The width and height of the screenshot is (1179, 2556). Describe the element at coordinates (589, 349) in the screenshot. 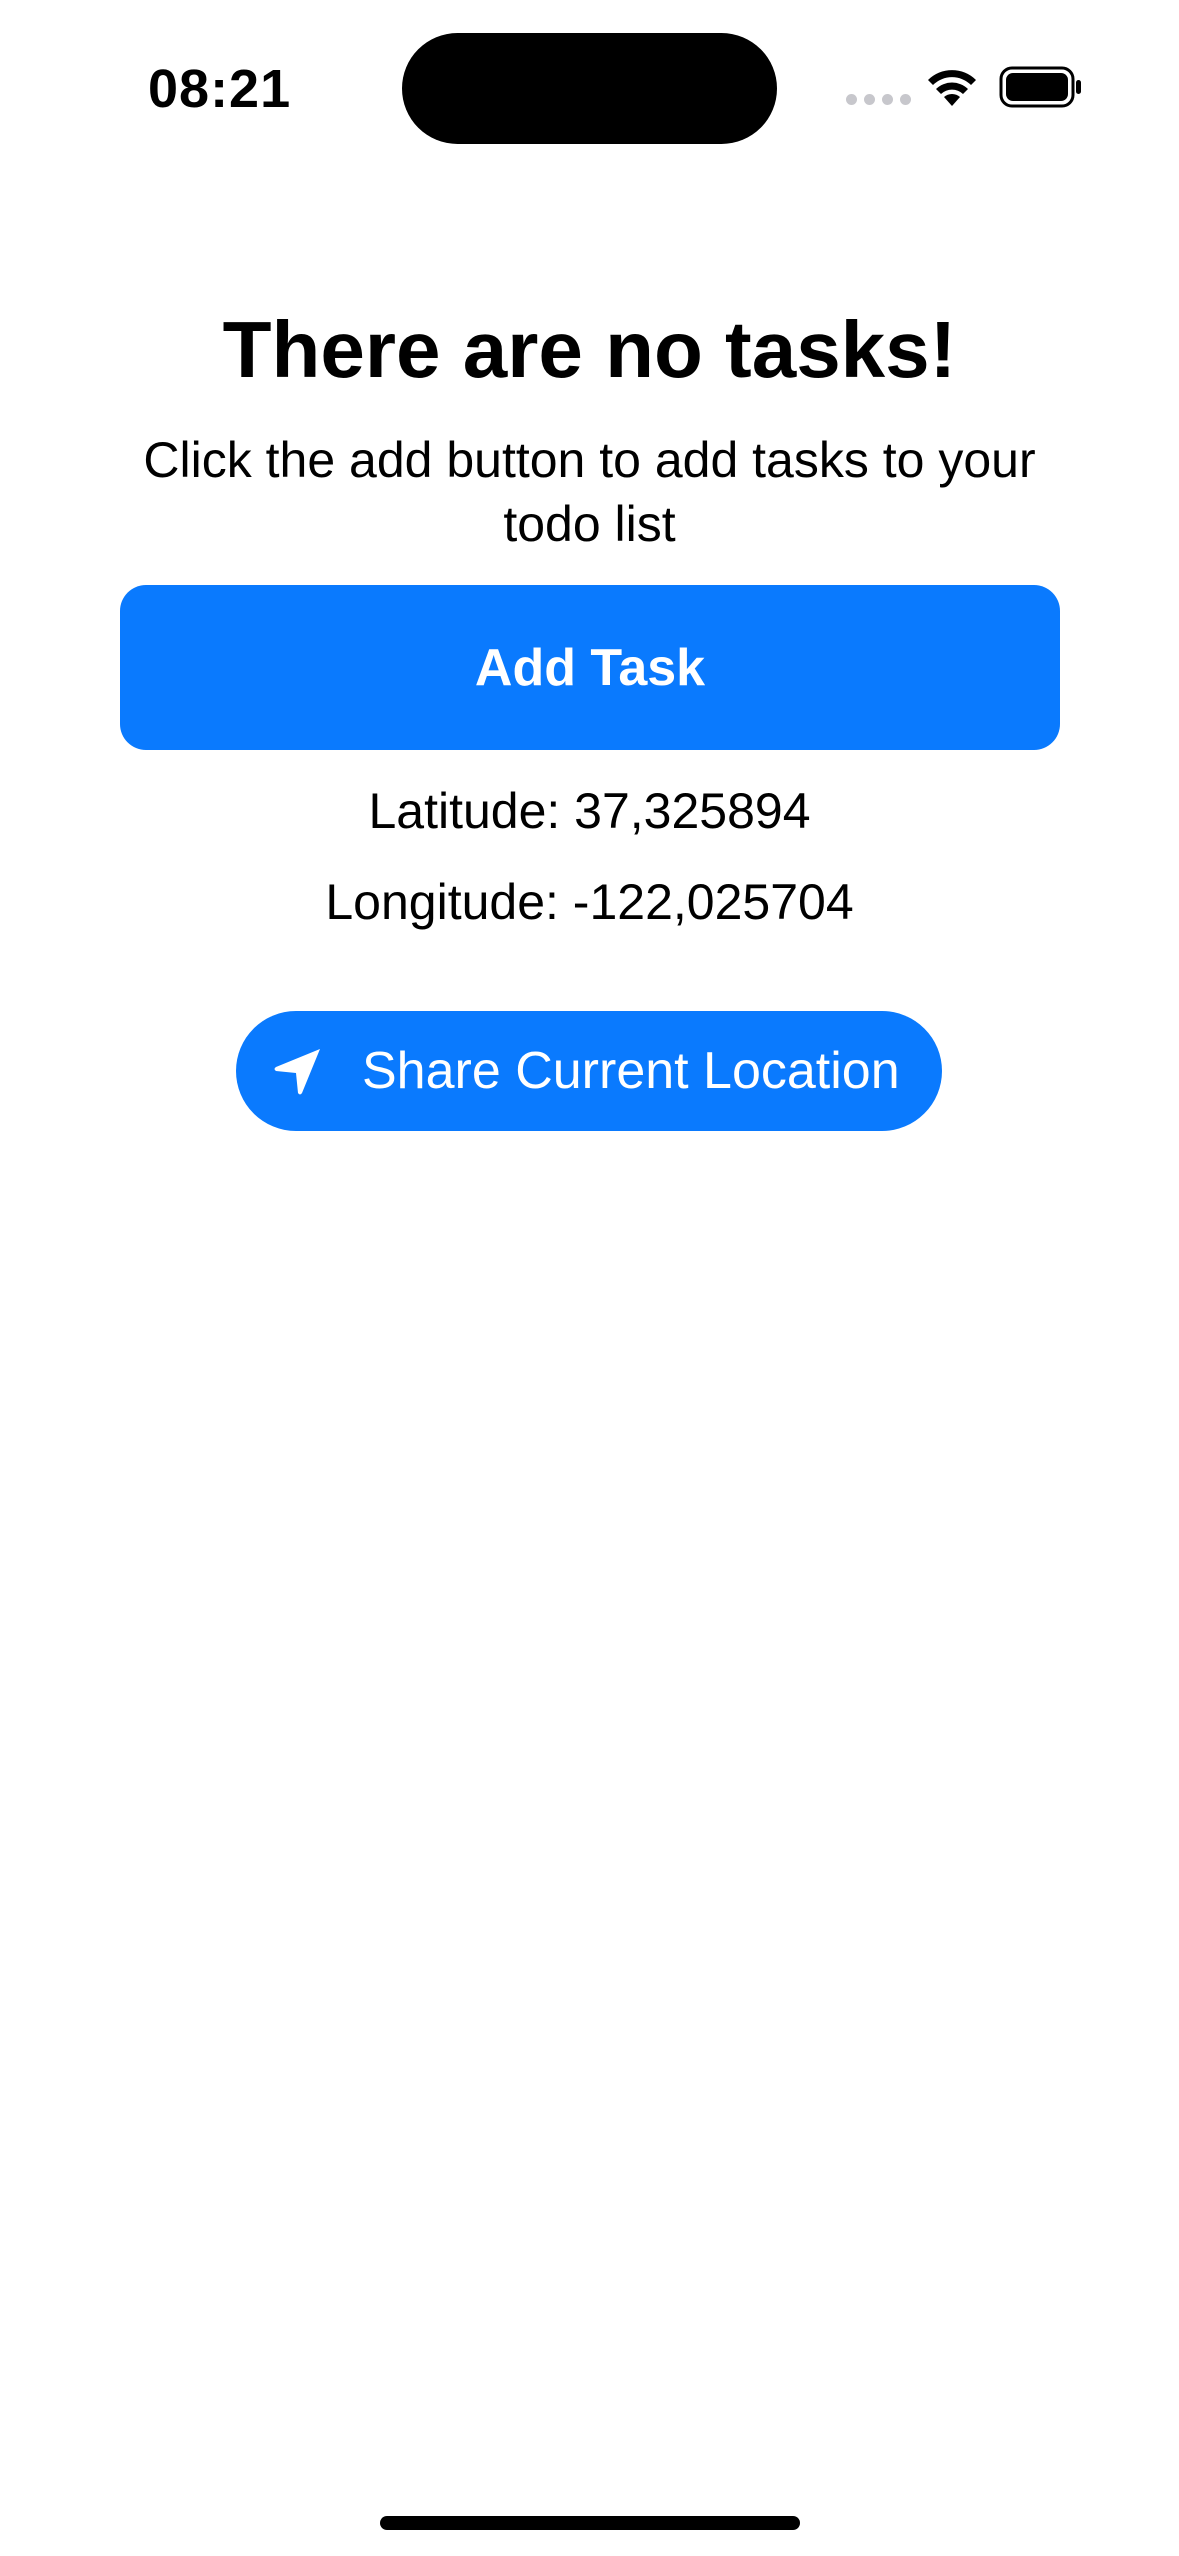

I see `empty-state-title: There are no tasks!` at that location.